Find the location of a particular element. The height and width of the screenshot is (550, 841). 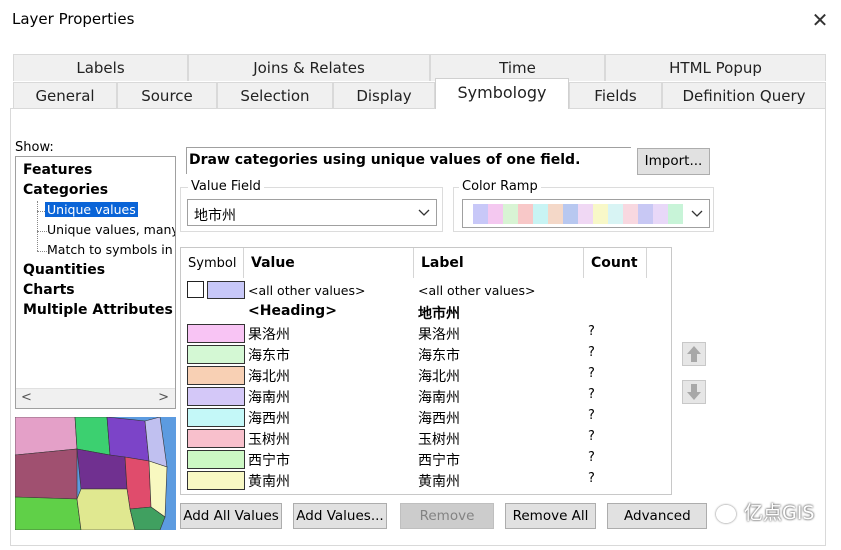

tab-html-popup: HTML Popup is located at coordinates (715, 67).